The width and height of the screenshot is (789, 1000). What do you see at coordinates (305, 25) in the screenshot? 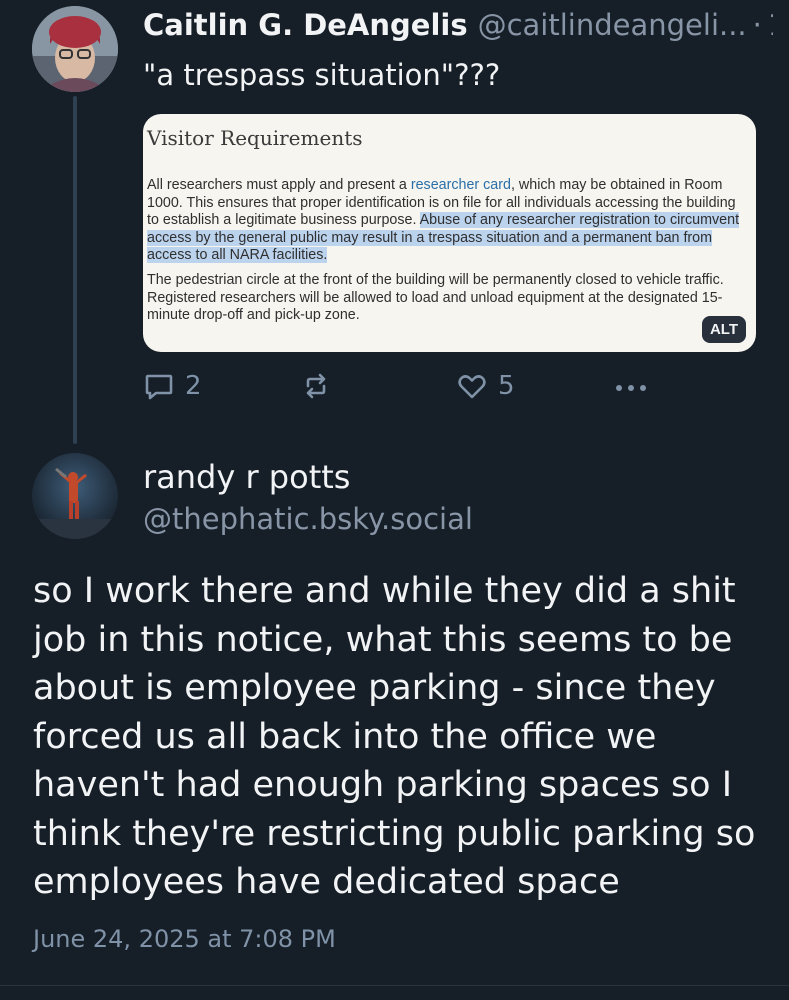
I see `author-name: Caitlin G. DeAngelis` at bounding box center [305, 25].